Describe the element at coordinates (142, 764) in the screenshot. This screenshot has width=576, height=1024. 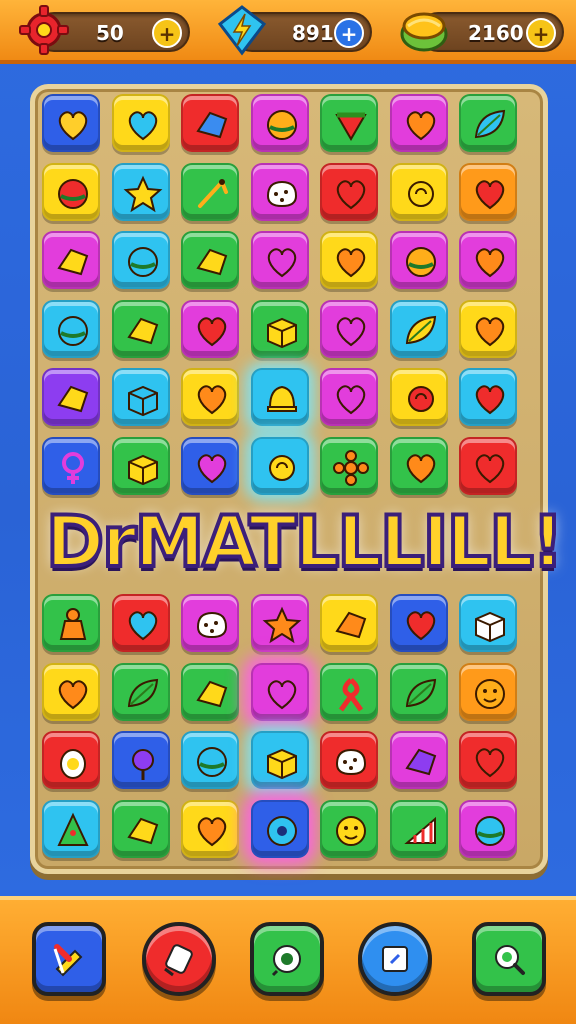
I see `candy-candy-icon` at that location.